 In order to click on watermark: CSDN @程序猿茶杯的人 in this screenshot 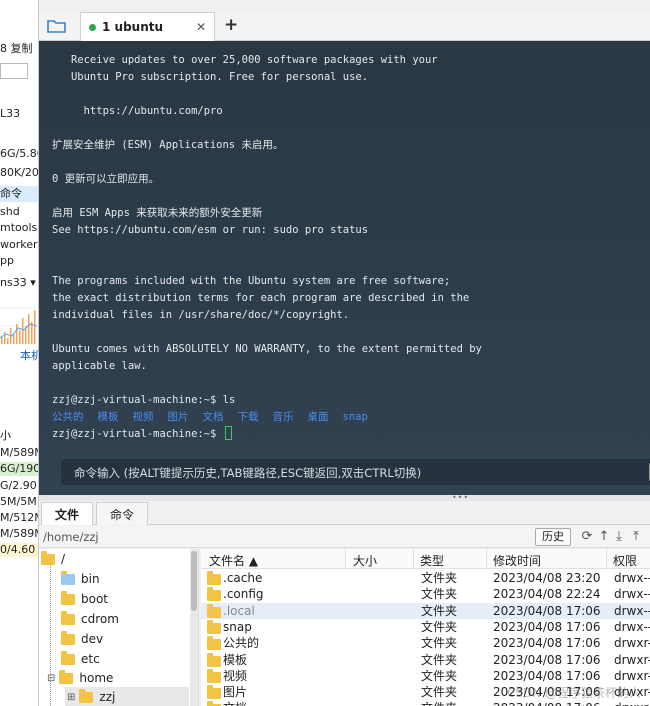, I will do `click(574, 693)`.